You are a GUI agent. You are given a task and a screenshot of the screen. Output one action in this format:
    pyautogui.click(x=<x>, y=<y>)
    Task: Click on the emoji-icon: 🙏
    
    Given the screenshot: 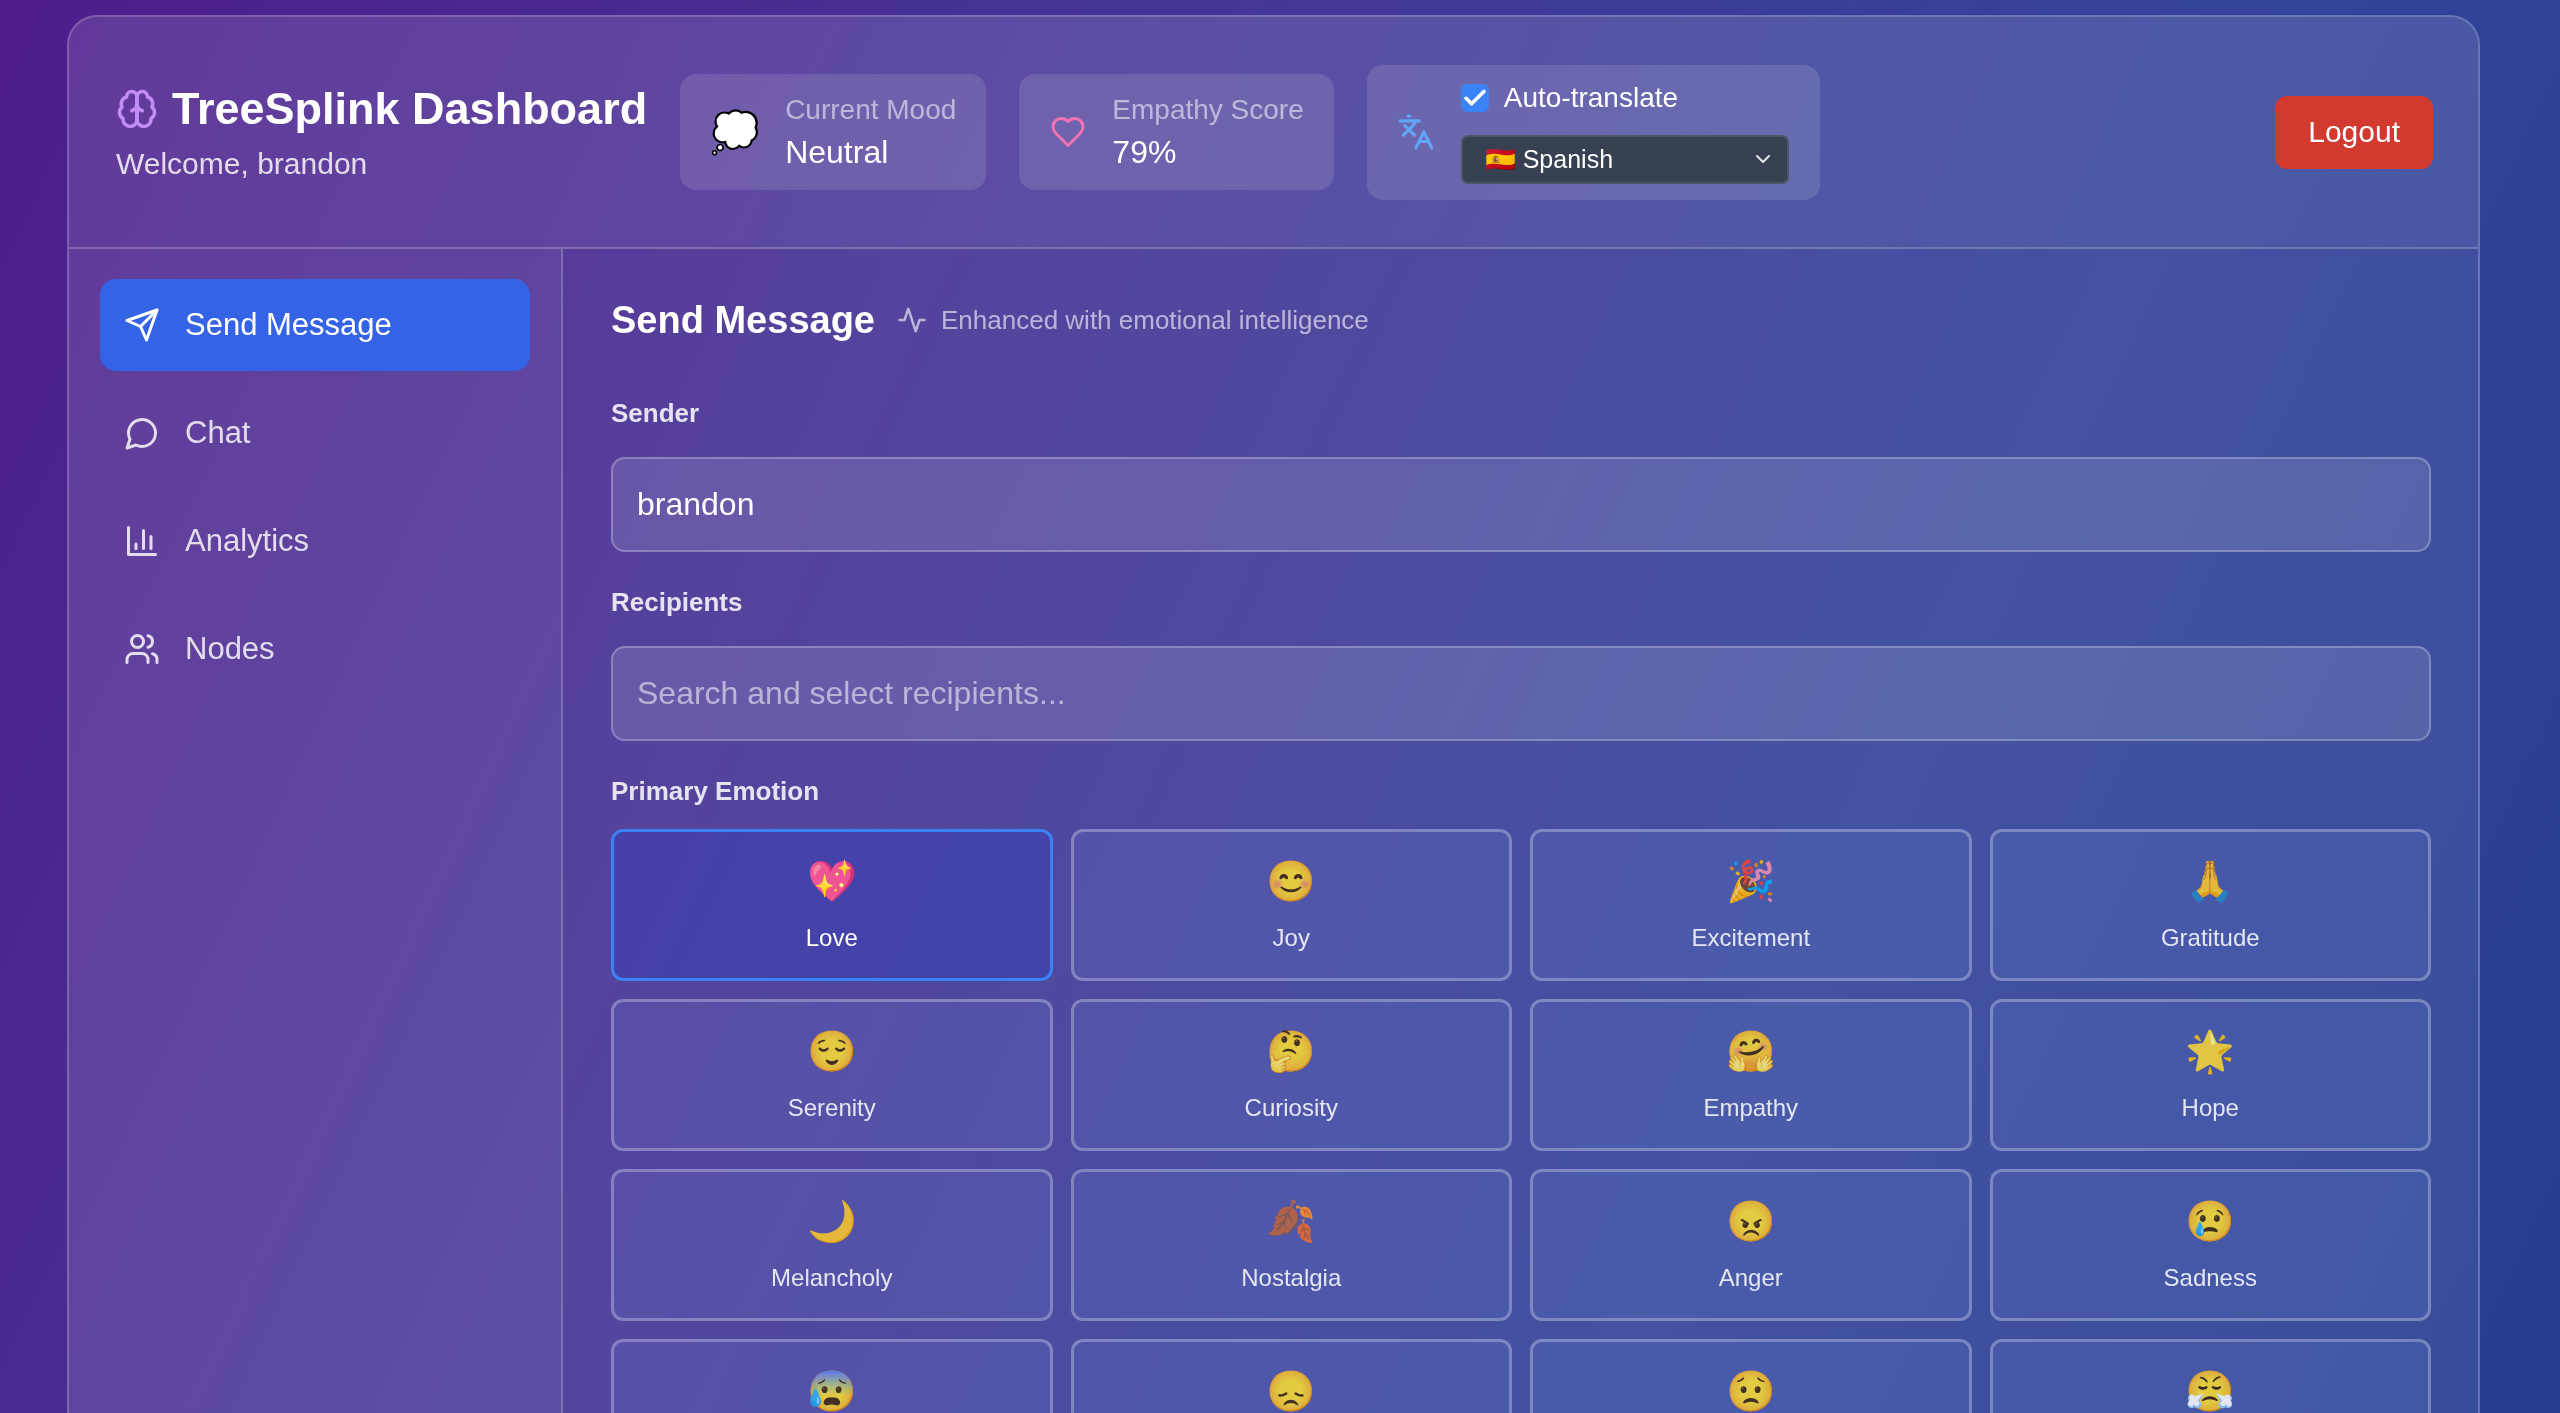 What is the action you would take?
    pyautogui.click(x=2210, y=881)
    